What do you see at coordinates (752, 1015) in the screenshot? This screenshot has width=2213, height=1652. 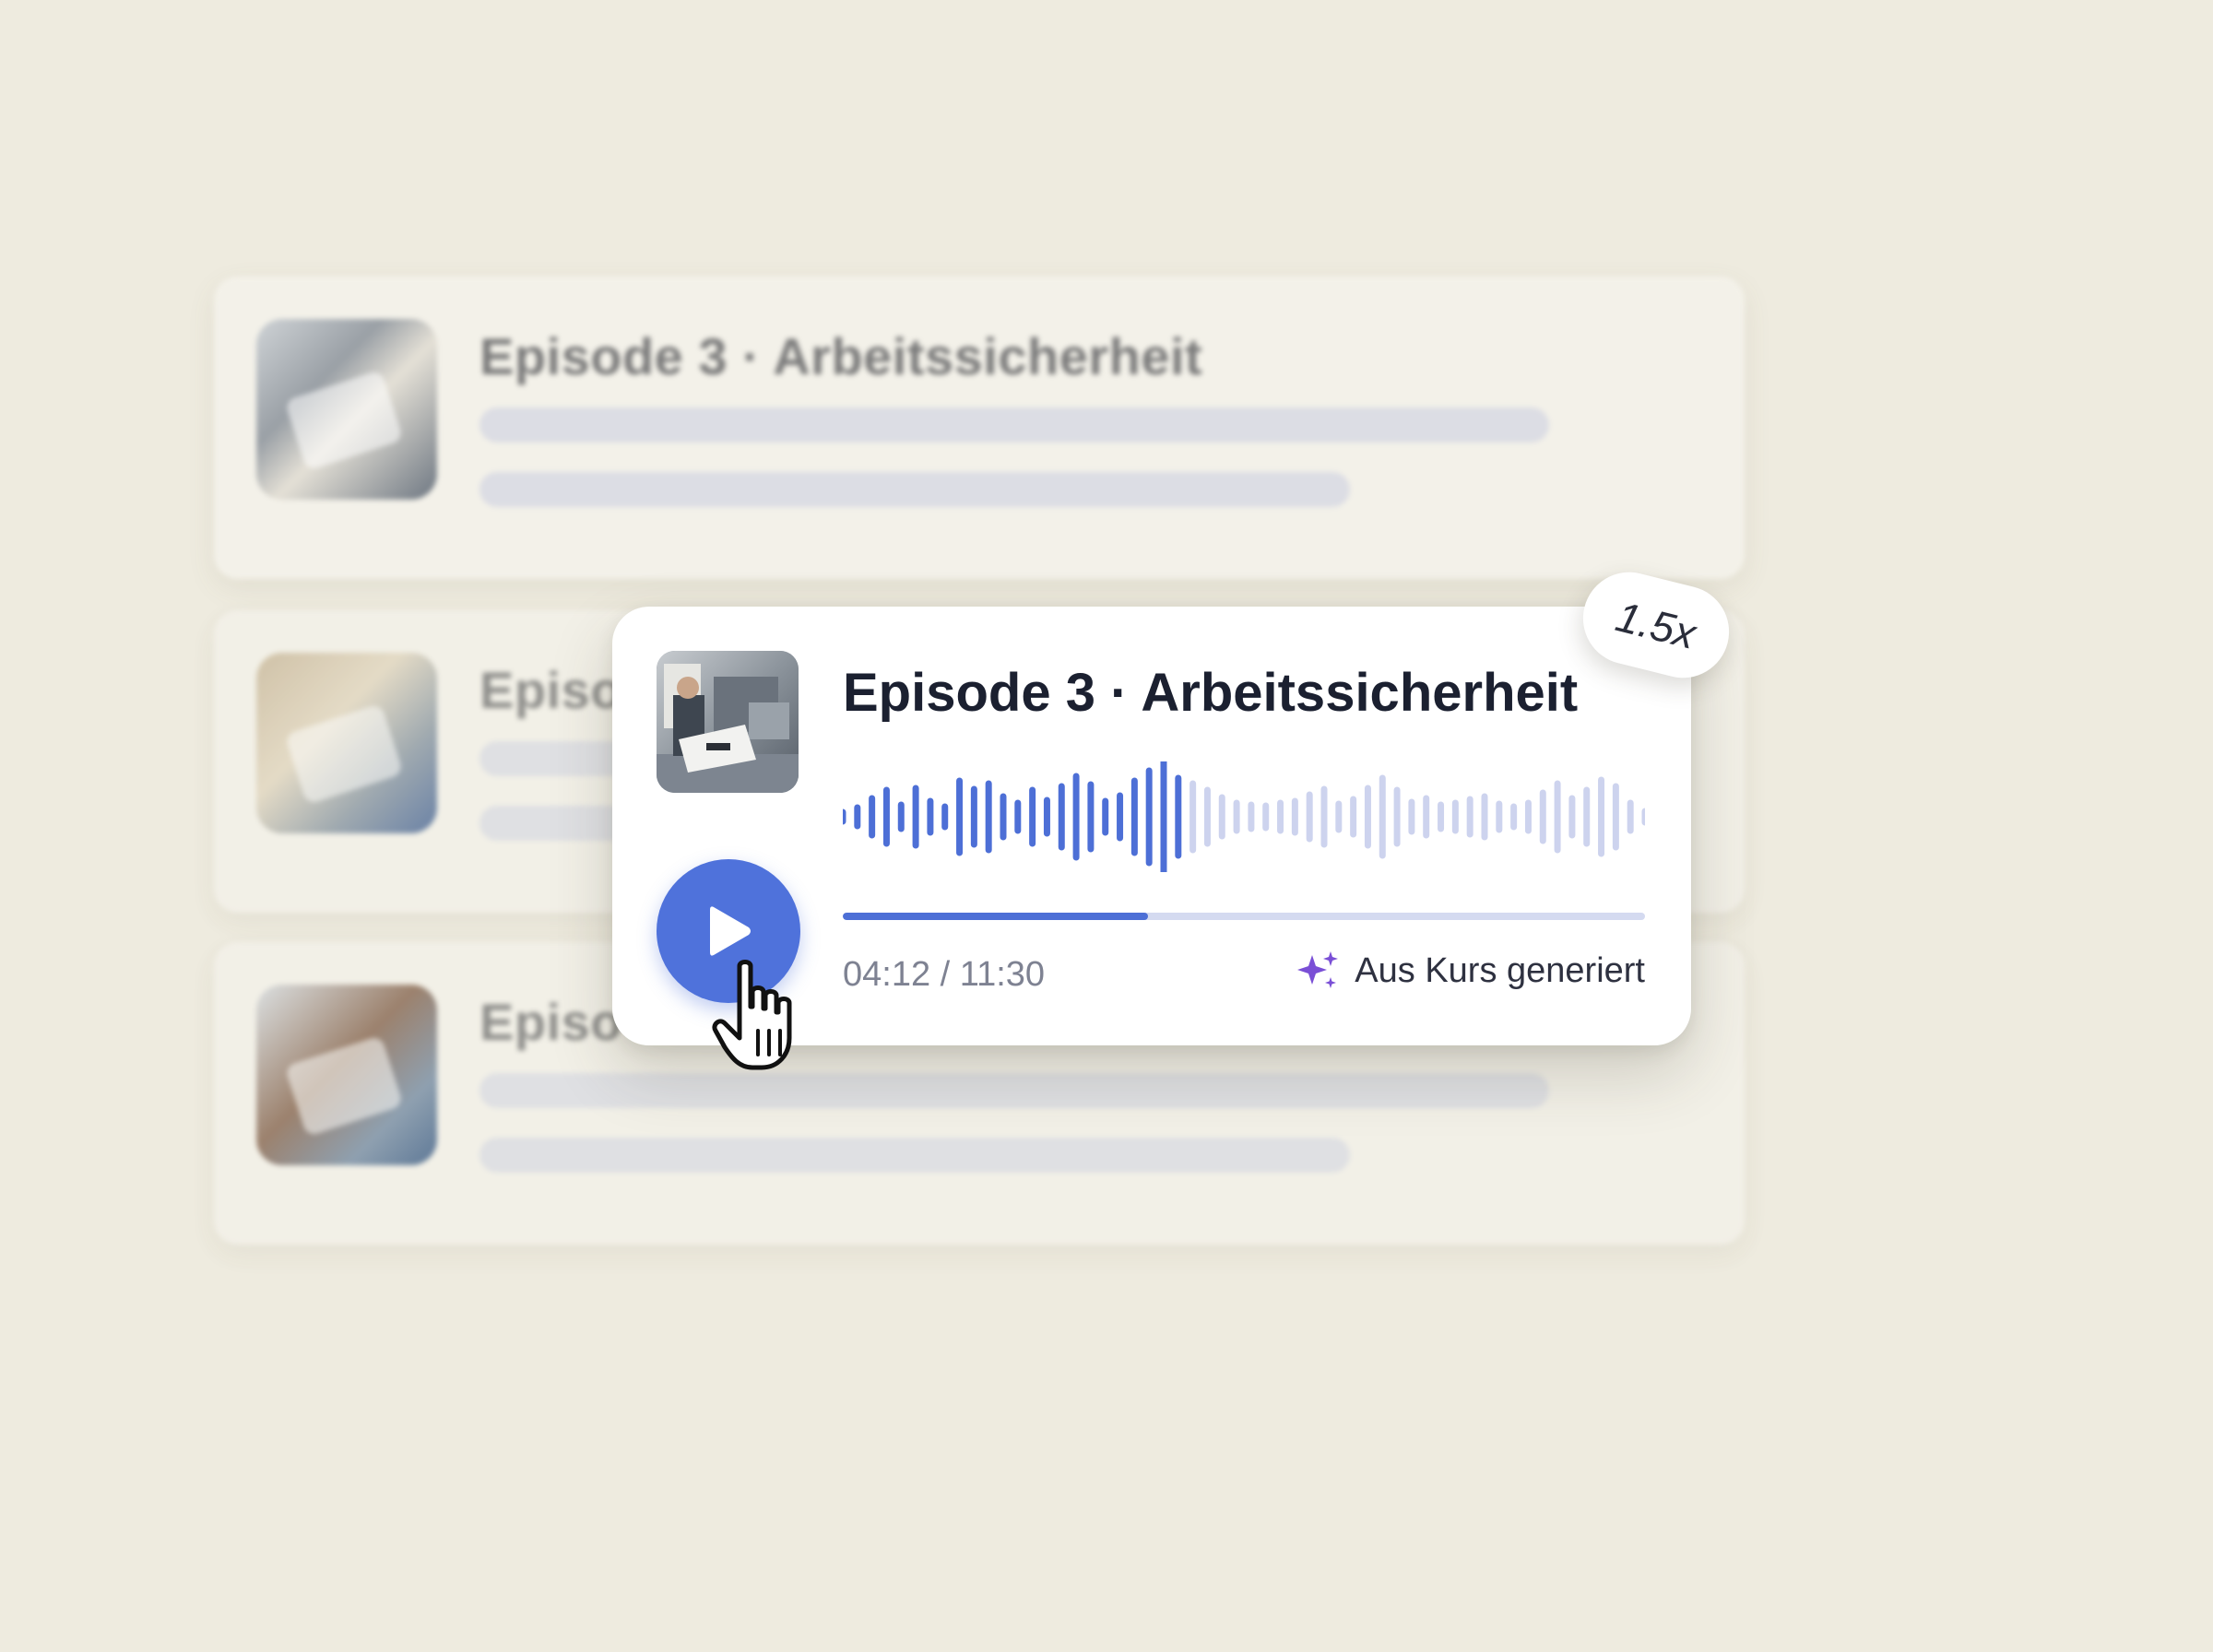 I see `hand-pointer-cursor-icon` at bounding box center [752, 1015].